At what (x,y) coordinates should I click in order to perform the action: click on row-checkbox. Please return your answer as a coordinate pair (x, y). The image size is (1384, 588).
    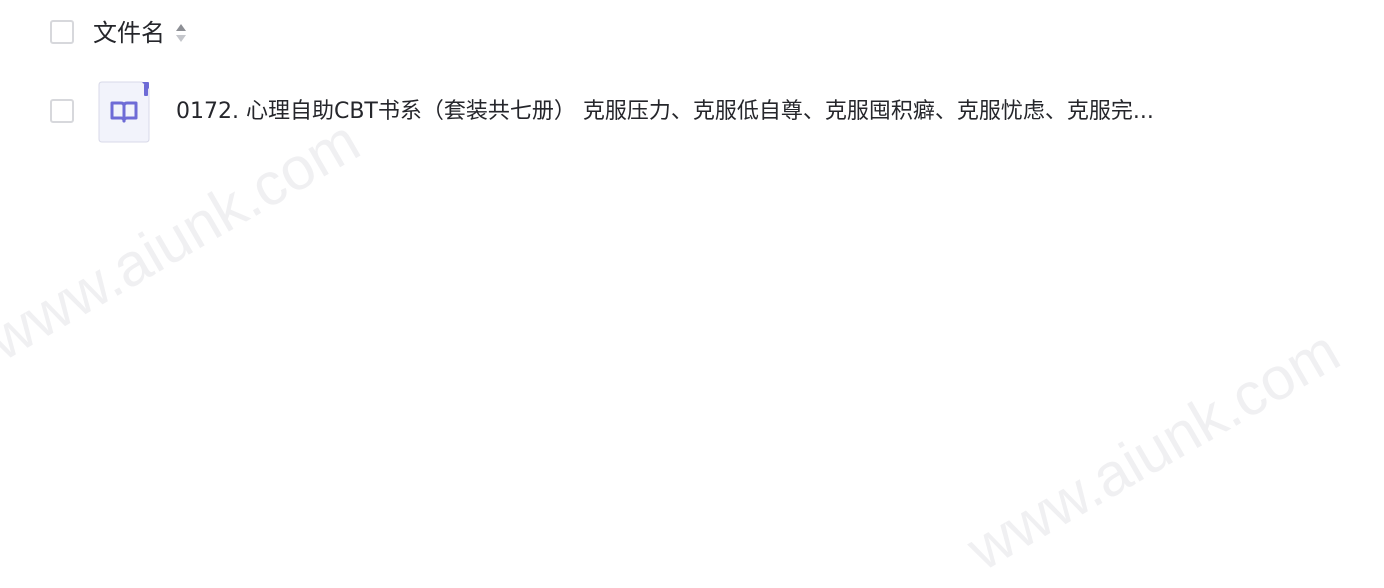
    Looking at the image, I should click on (62, 111).